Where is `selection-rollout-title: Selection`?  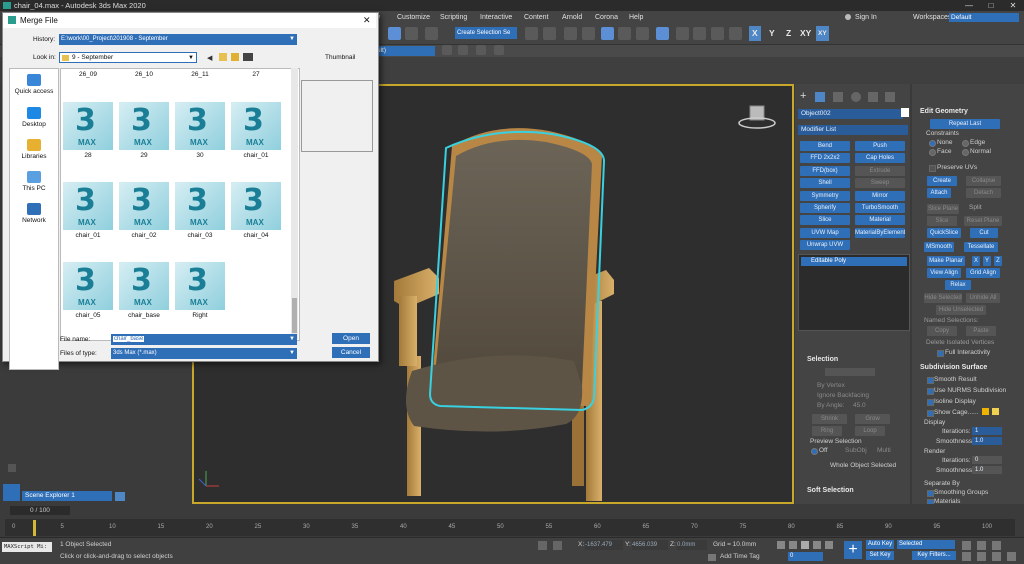 selection-rollout-title: Selection is located at coordinates (822, 359).